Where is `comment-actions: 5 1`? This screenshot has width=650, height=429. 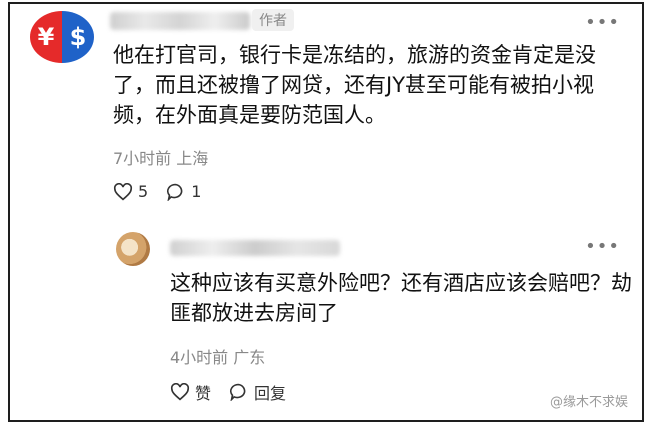 comment-actions: 5 1 is located at coordinates (166, 191).